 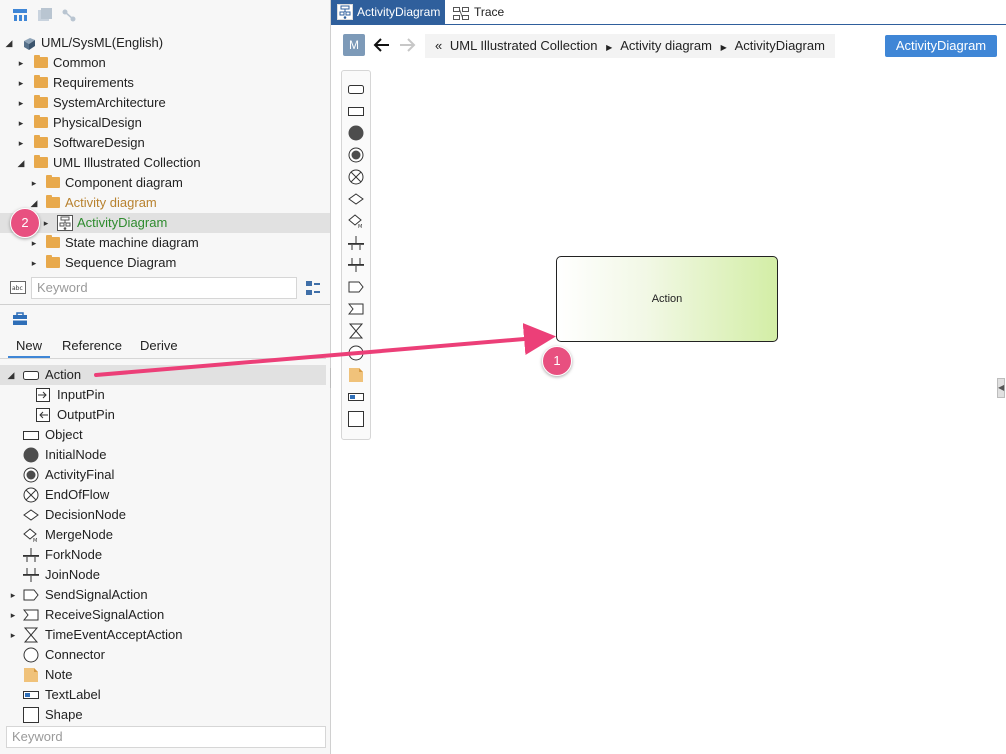 I want to click on drag-annotation-arrow, so click(x=325, y=350).